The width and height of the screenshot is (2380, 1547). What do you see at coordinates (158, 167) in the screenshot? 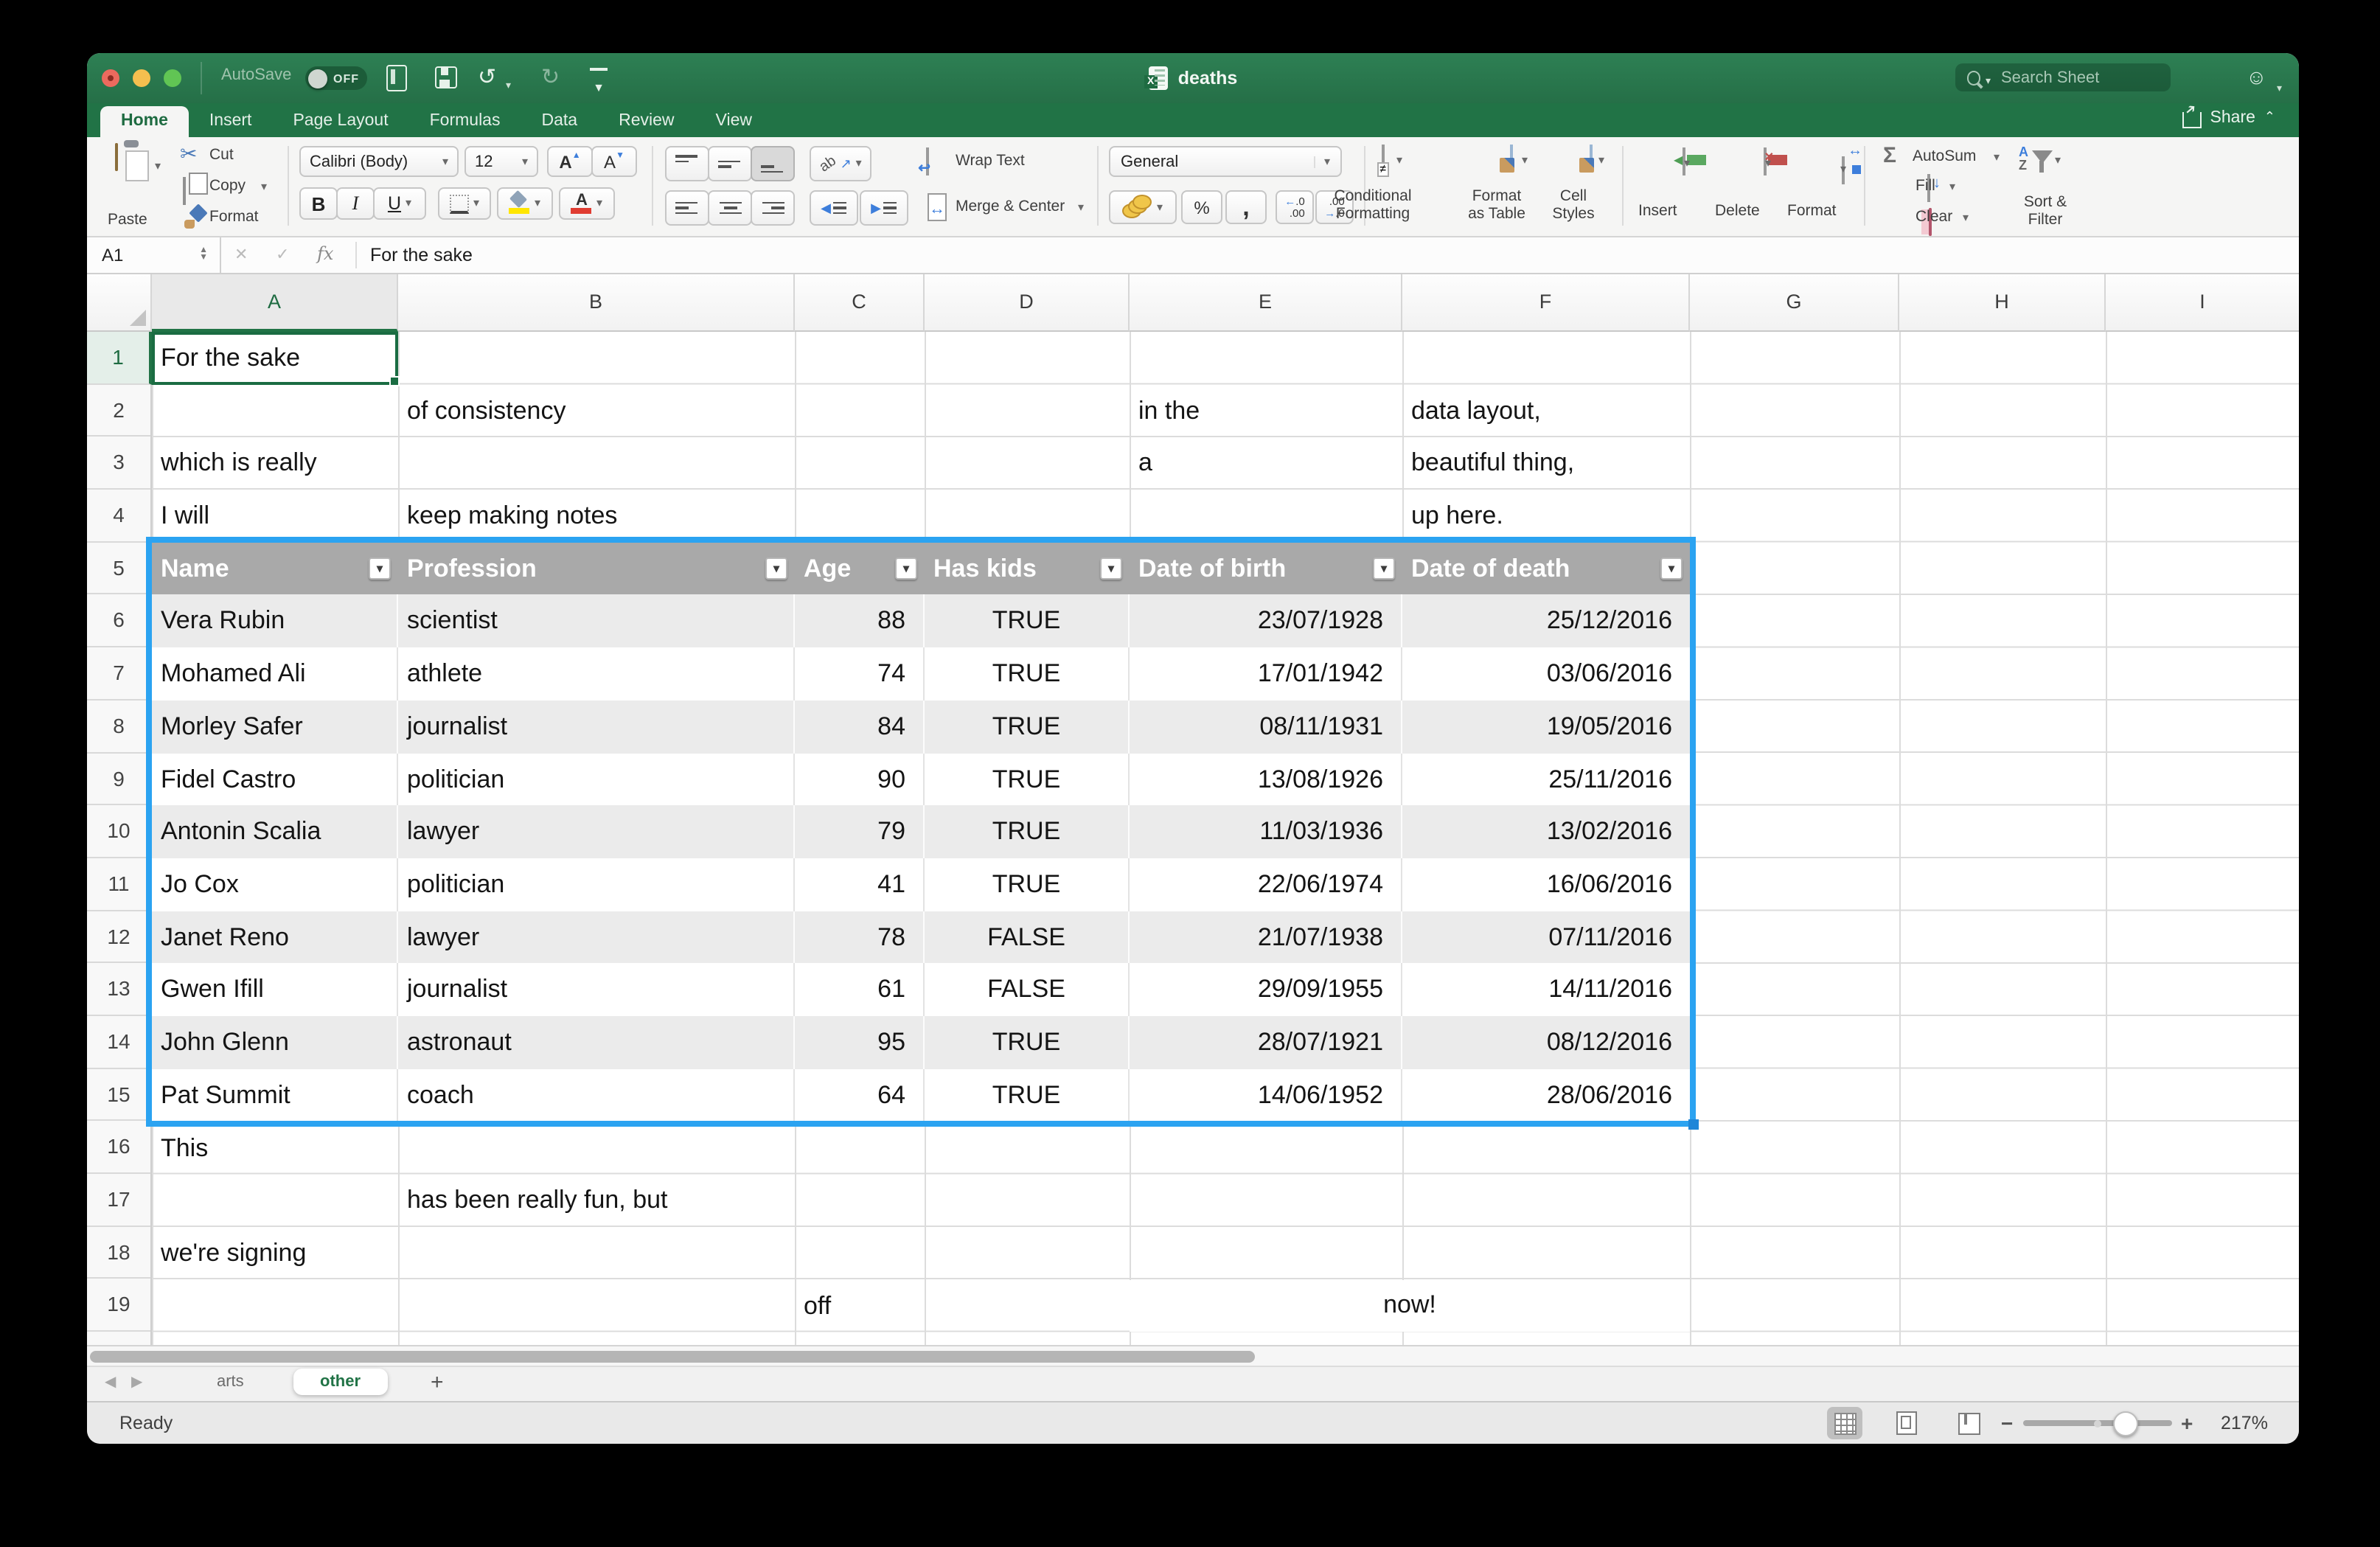
I see `paste-dropdown` at bounding box center [158, 167].